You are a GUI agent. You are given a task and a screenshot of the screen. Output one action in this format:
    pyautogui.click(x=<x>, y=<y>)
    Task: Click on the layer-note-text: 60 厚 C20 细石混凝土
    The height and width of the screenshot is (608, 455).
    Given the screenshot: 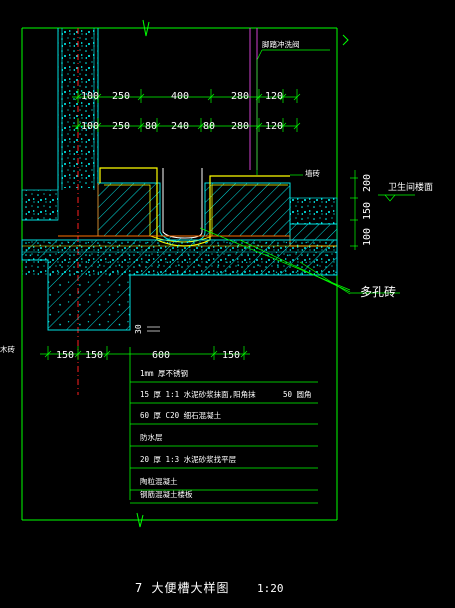 What is the action you would take?
    pyautogui.click(x=181, y=415)
    